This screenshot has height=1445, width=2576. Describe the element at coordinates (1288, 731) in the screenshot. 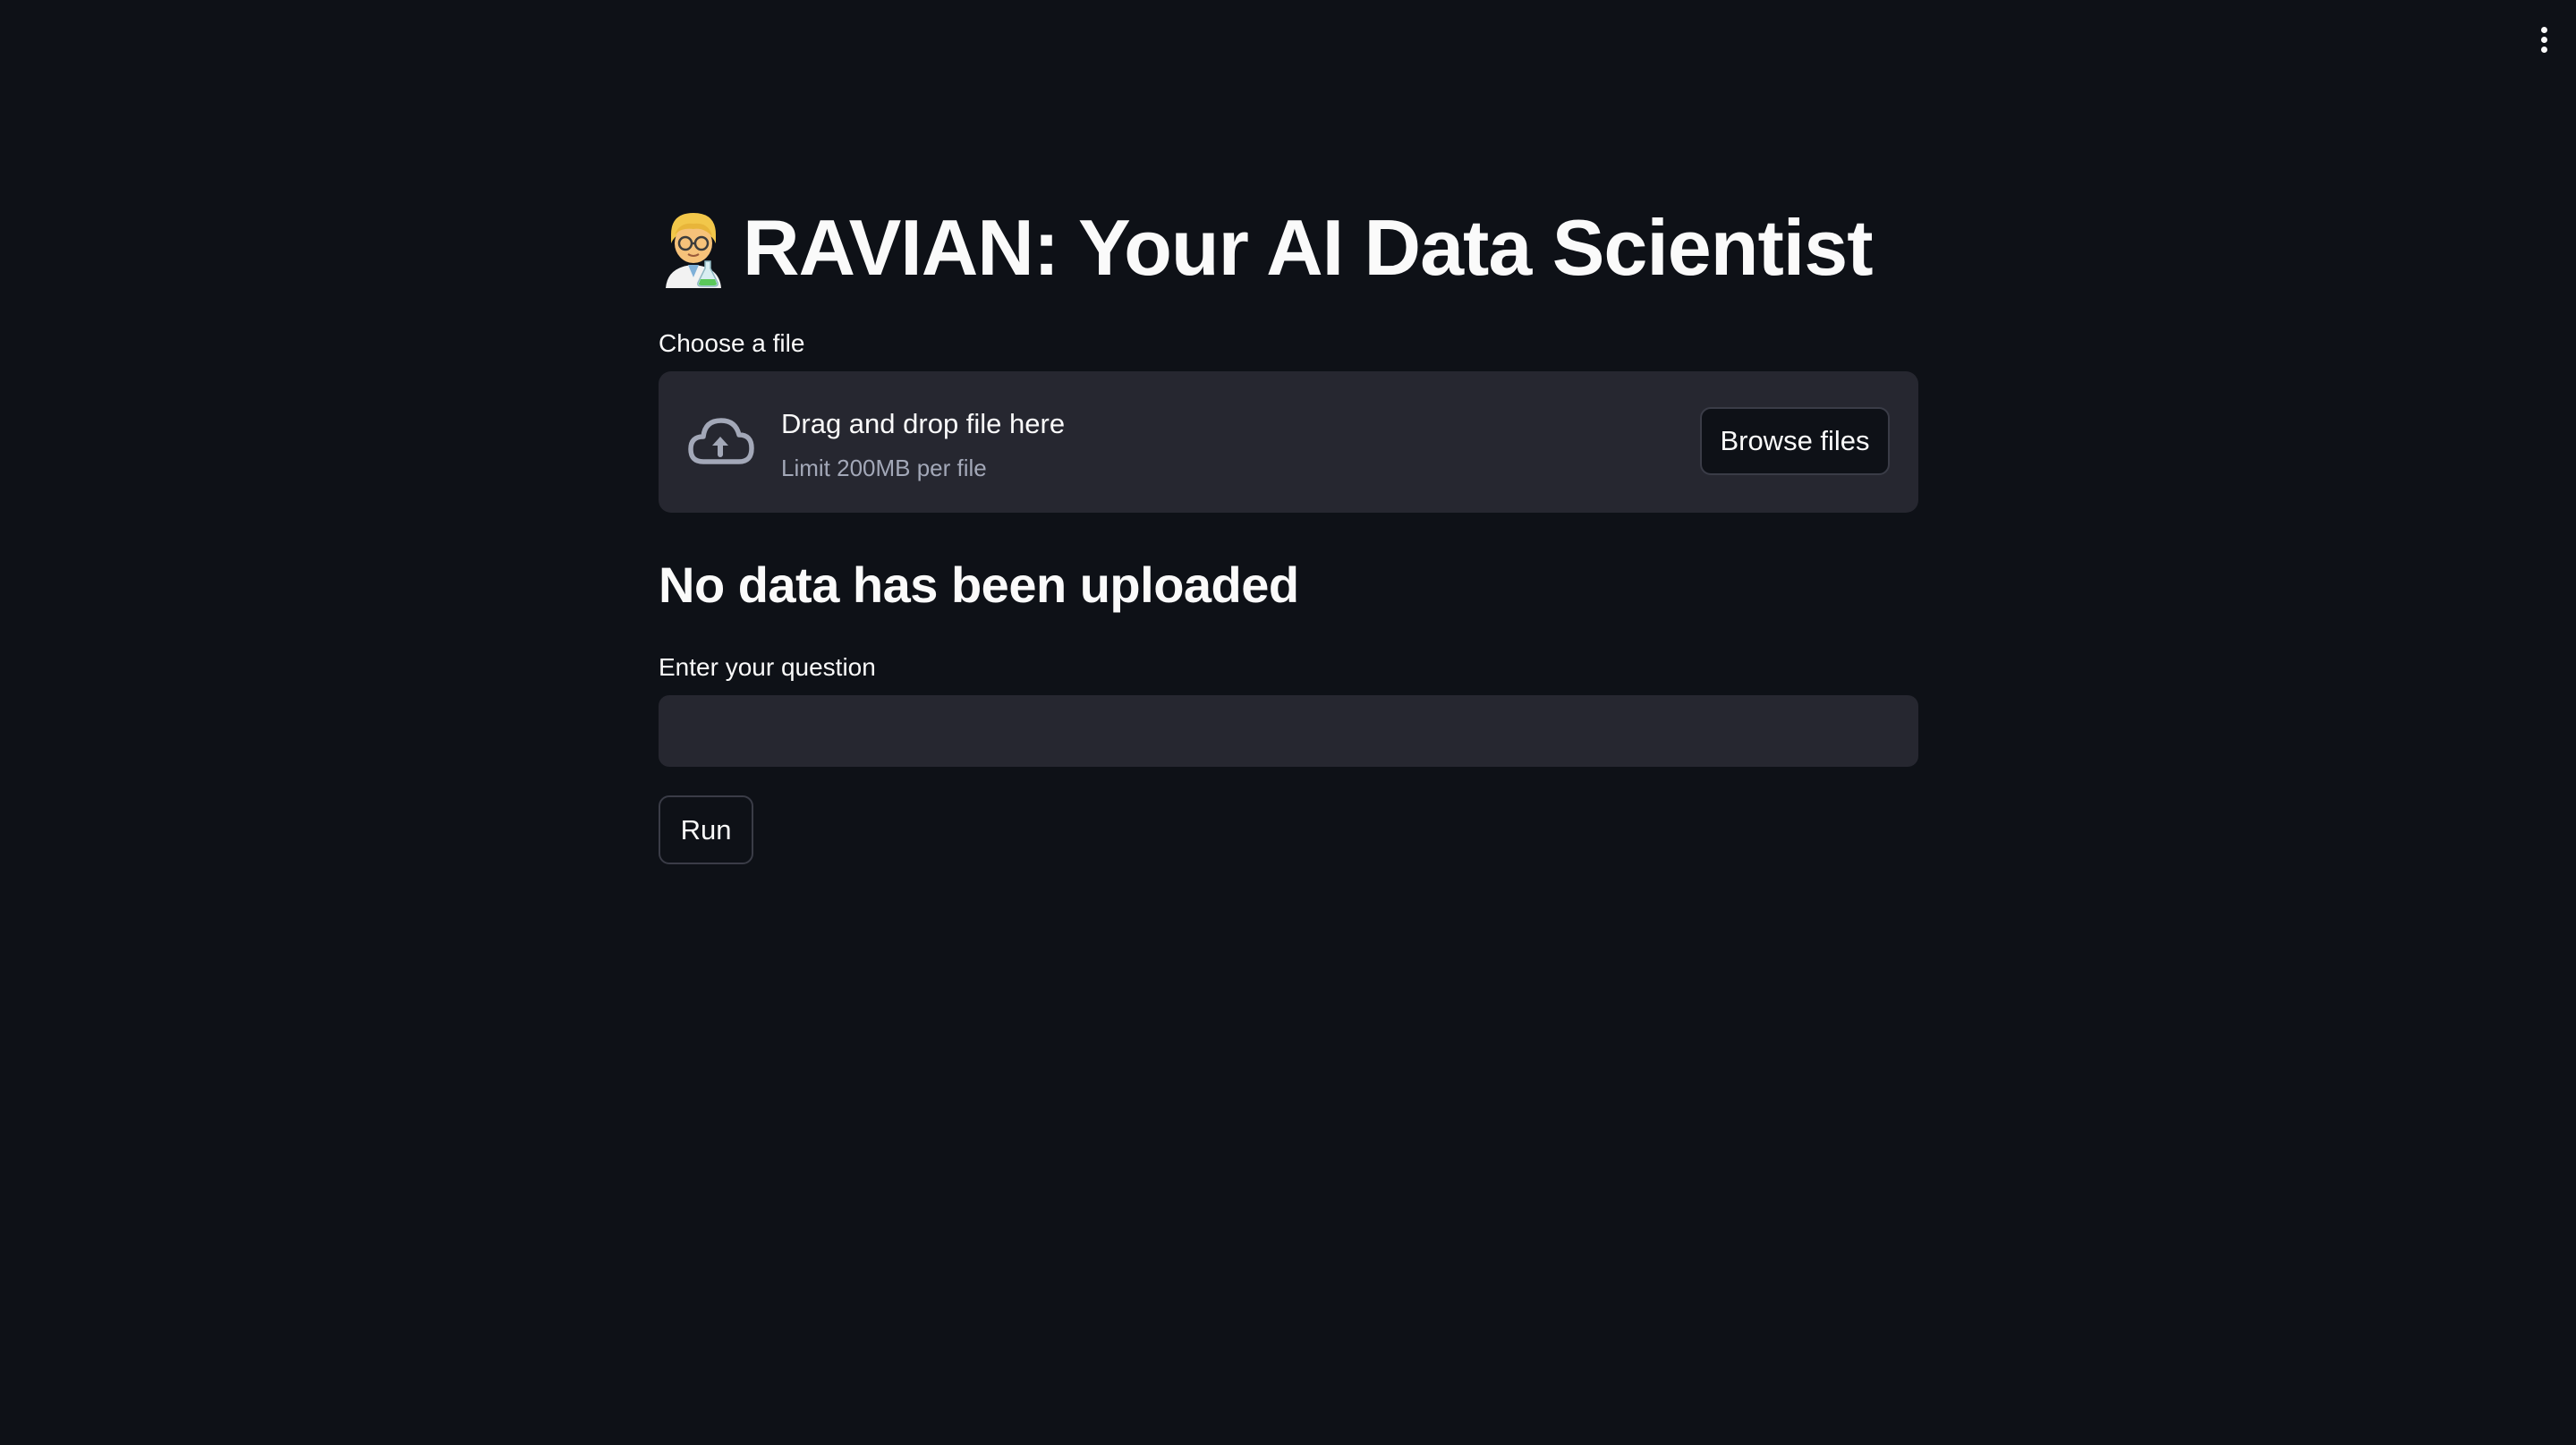

I see `question-input` at that location.